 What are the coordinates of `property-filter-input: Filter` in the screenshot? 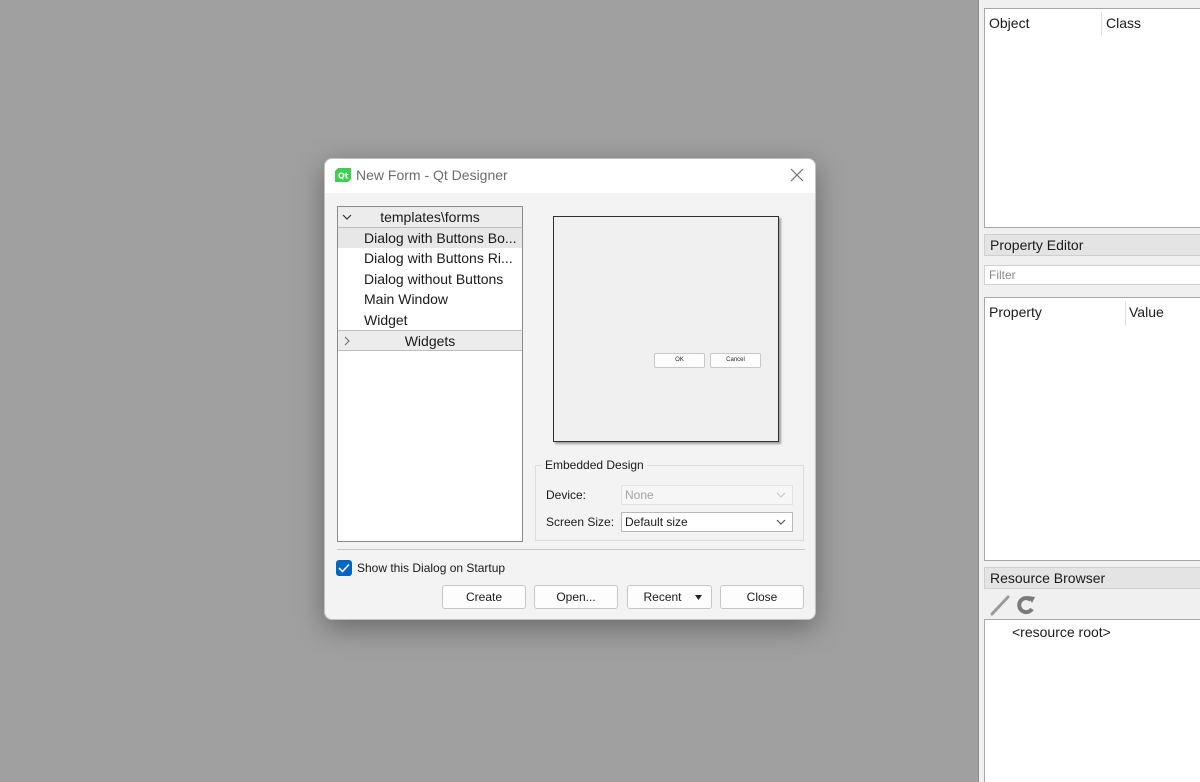 It's located at (1092, 275).